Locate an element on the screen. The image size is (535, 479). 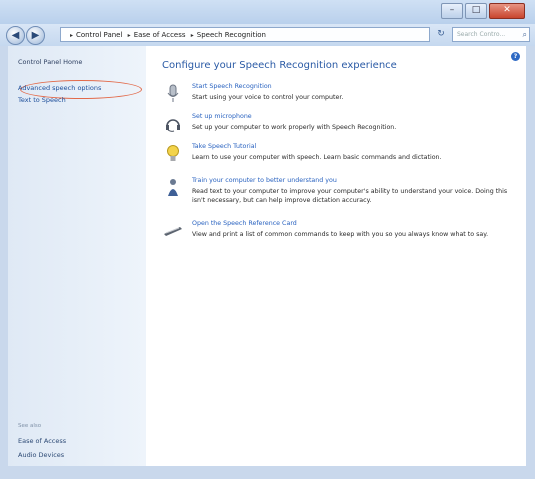
window-frame-bottom is located at coordinates (267, 472).